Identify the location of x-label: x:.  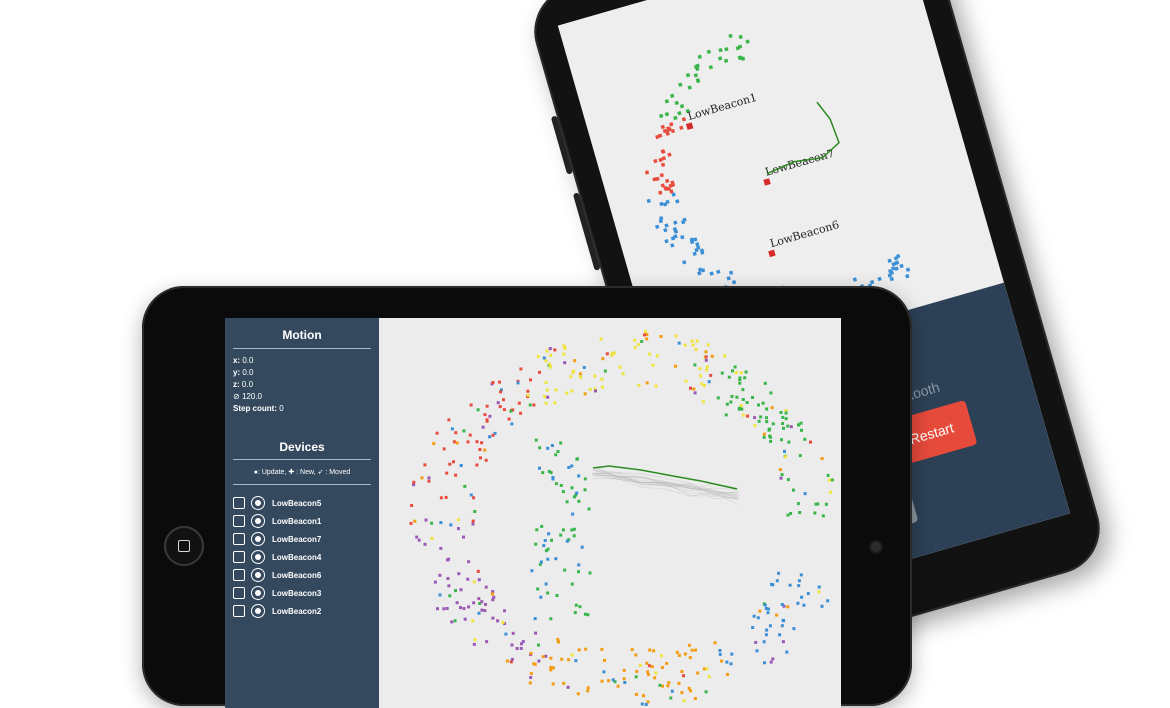
(237, 360).